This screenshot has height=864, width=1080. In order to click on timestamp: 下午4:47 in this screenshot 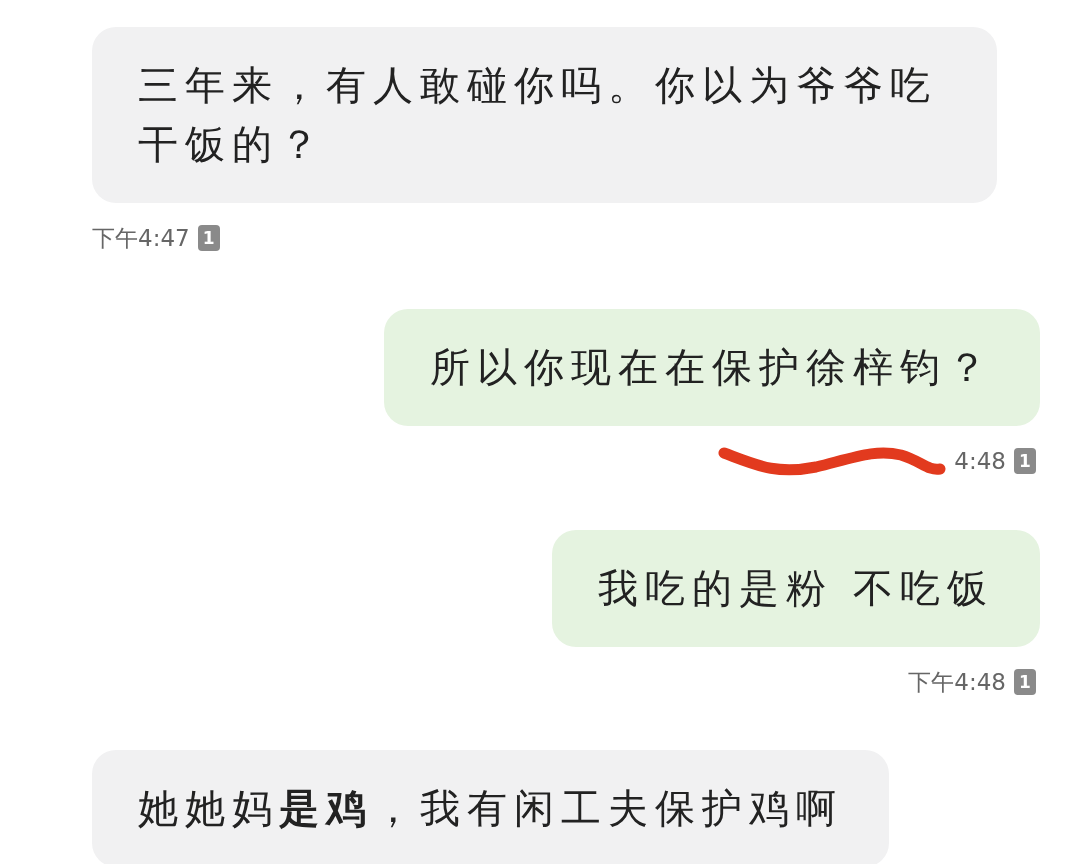, I will do `click(141, 238)`.